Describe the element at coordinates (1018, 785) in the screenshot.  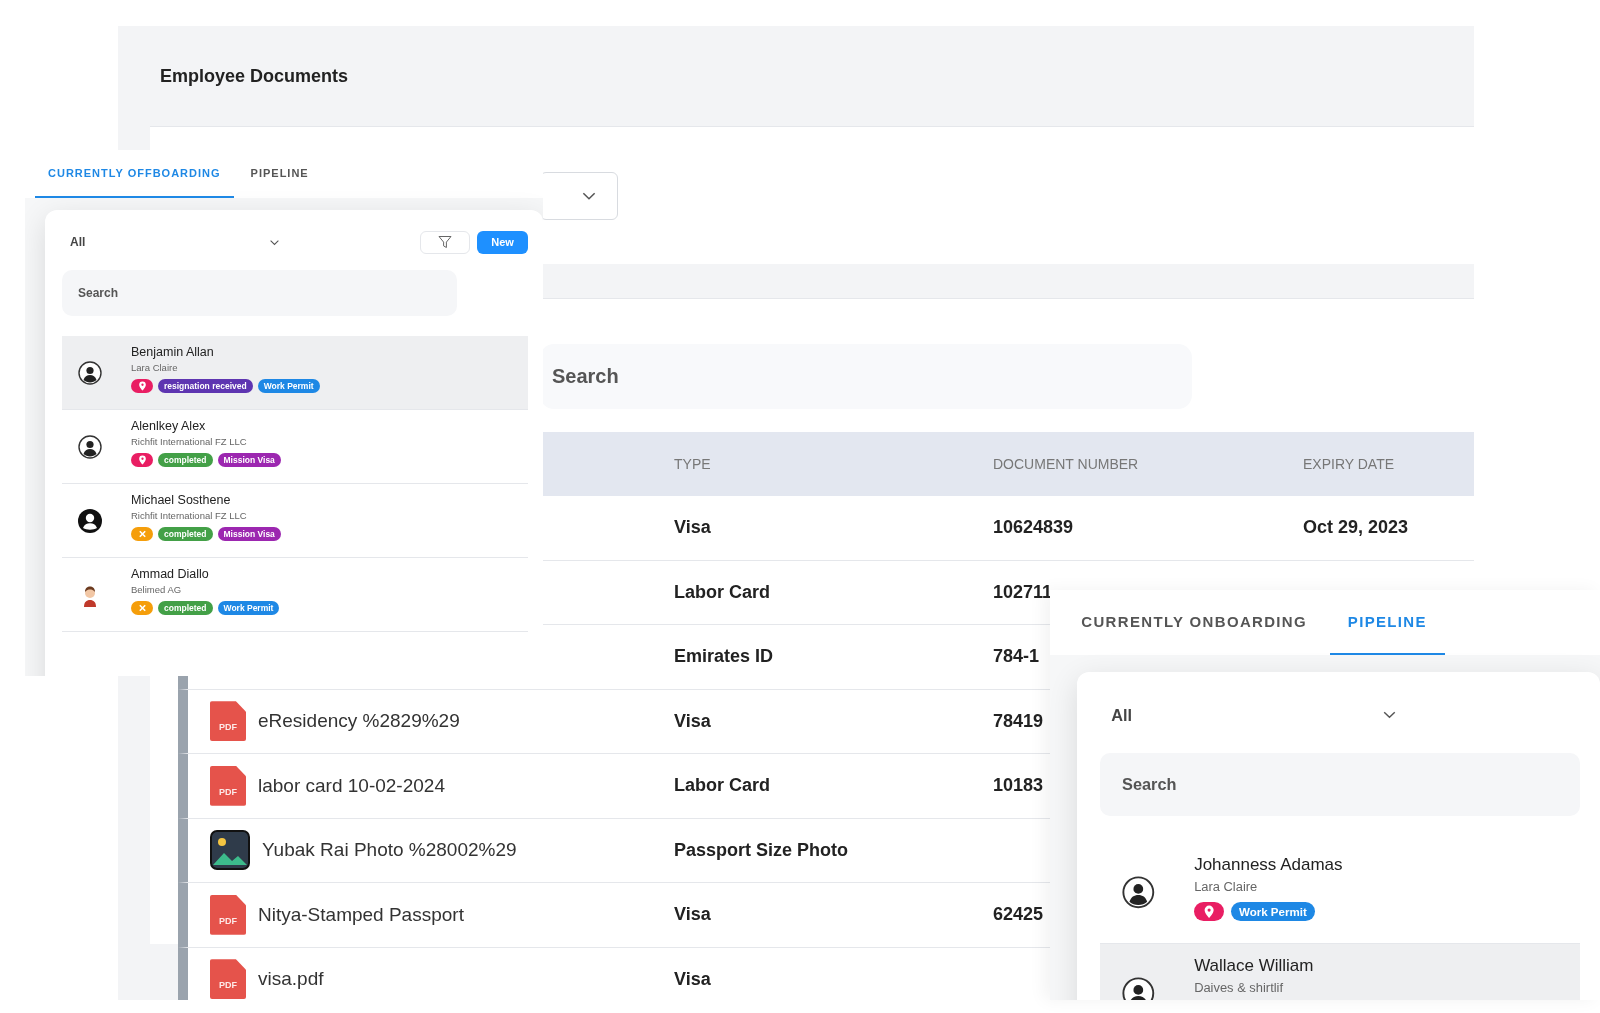
I see `document-number: 10183` at that location.